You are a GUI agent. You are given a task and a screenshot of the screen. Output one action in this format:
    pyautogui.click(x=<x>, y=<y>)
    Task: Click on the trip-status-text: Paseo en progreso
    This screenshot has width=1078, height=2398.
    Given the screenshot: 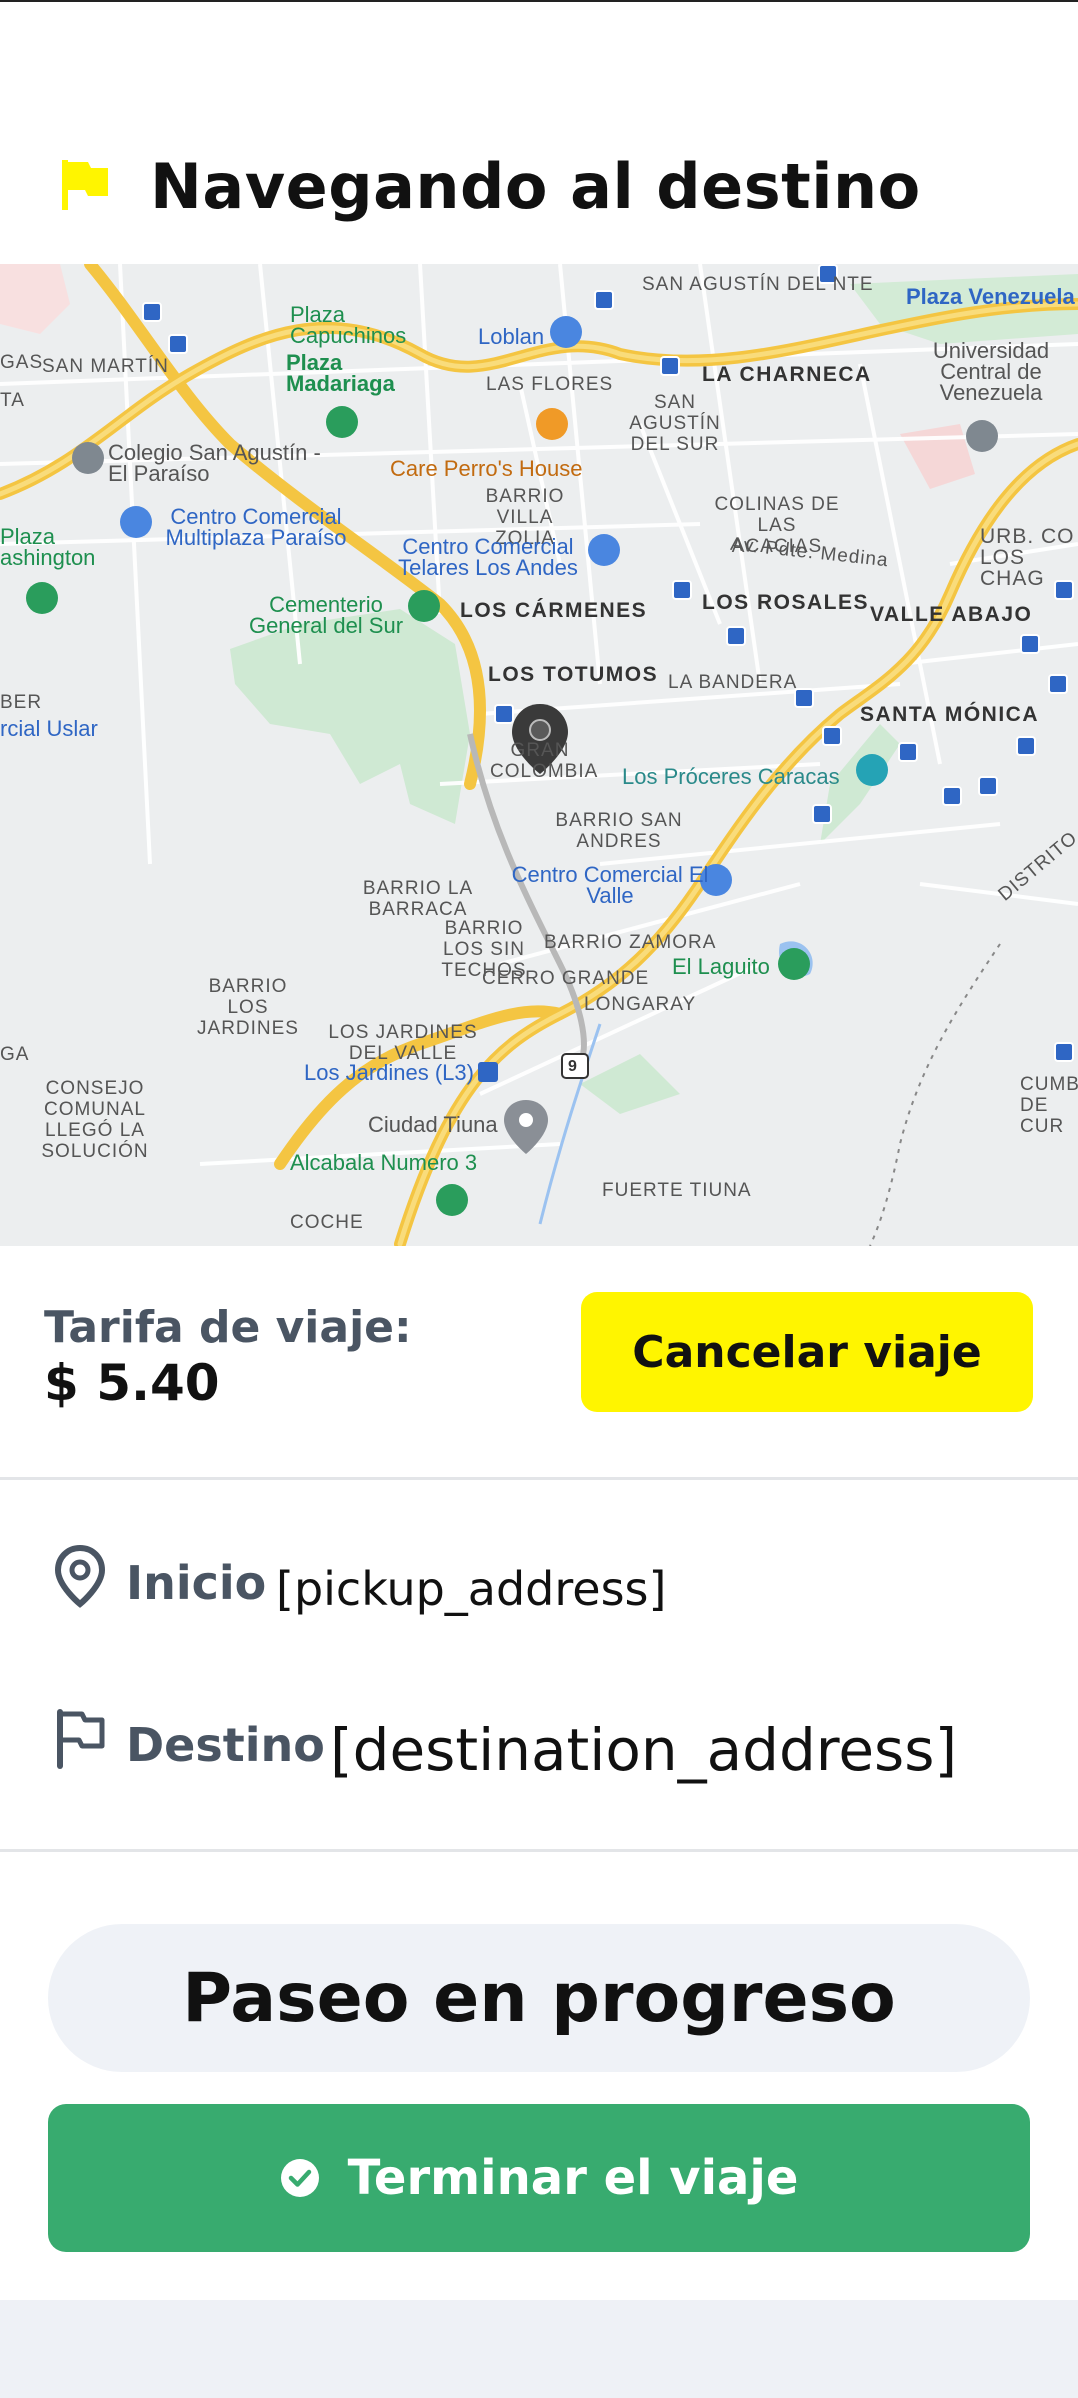 What is the action you would take?
    pyautogui.click(x=539, y=1998)
    